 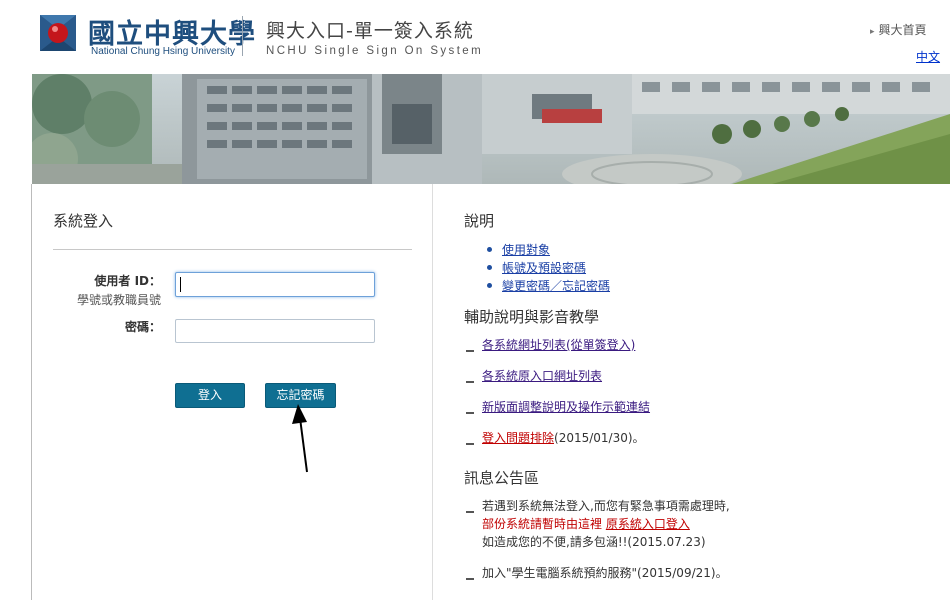 I want to click on list-item: 變更密碼／忘記密碼, so click(x=548, y=286).